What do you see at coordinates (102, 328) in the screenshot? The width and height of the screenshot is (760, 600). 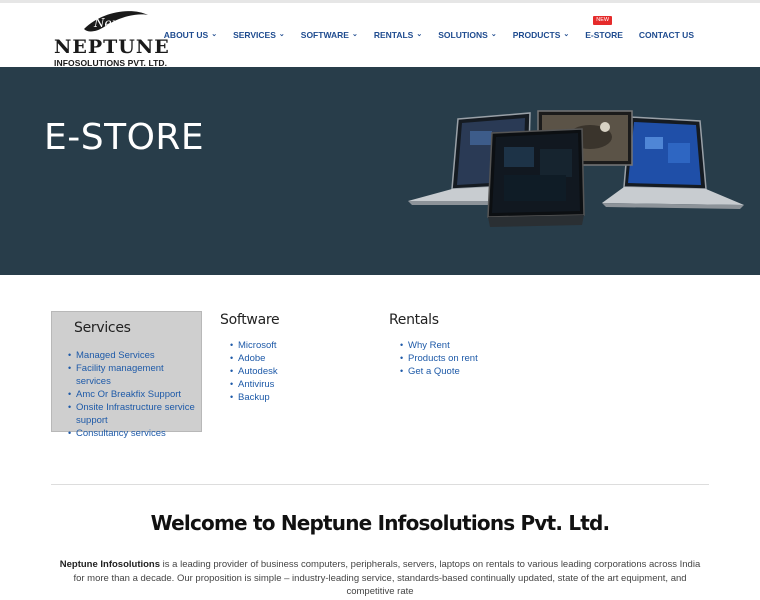 I see `services-heading: Services` at bounding box center [102, 328].